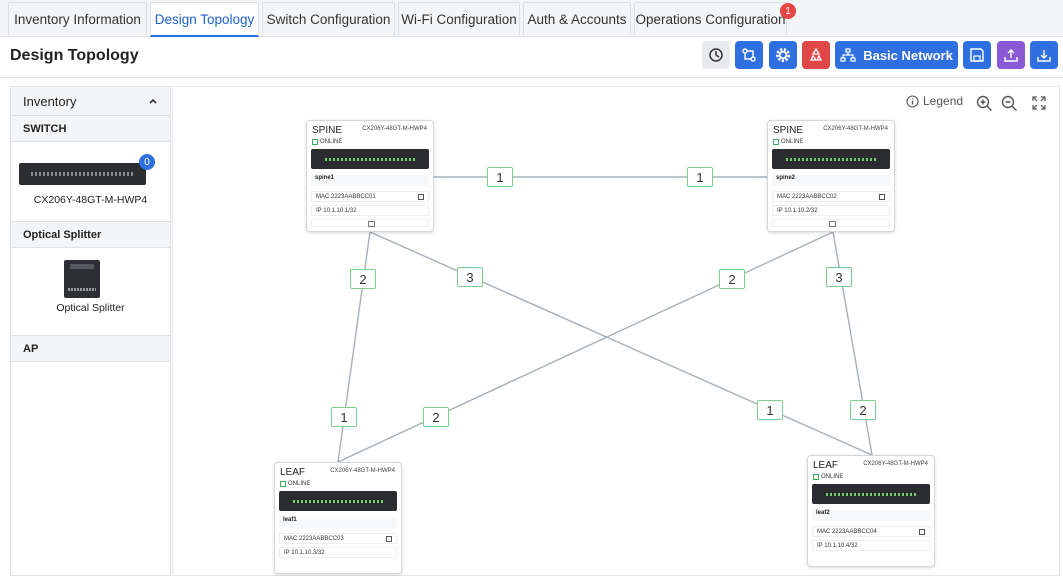 Image resolution: width=1063 pixels, height=576 pixels. What do you see at coordinates (871, 545) in the screenshot?
I see `node-ip: IP 10.1.10.4/32` at bounding box center [871, 545].